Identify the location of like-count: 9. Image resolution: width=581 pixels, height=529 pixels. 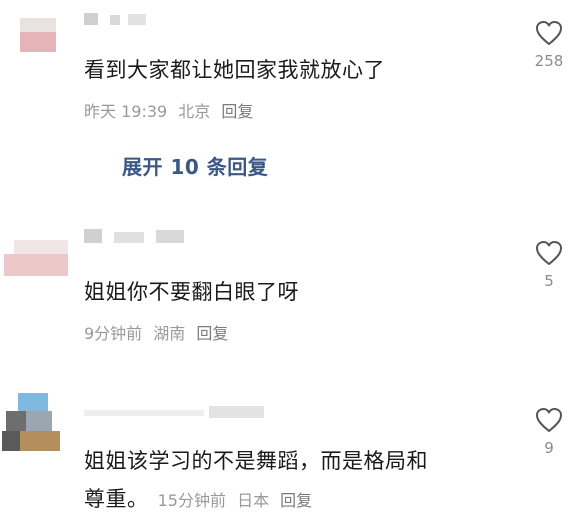
(549, 448).